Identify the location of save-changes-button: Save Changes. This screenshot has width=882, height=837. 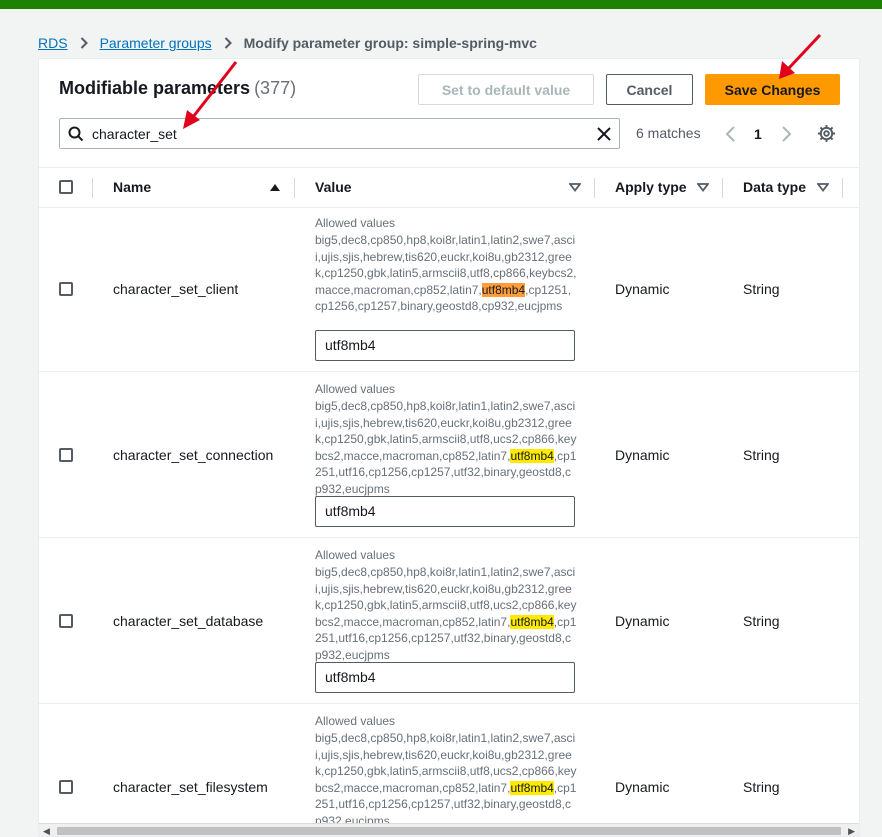
(772, 89).